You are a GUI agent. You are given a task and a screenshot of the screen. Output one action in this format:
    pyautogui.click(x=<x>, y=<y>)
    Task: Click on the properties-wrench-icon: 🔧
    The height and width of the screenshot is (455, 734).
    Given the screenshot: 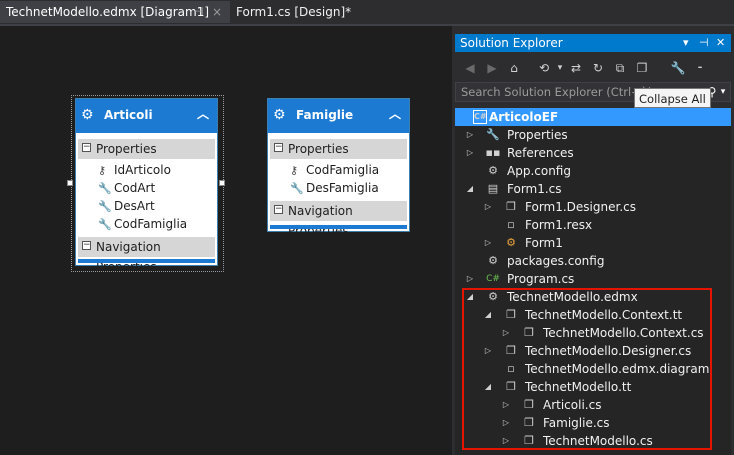 What is the action you would take?
    pyautogui.click(x=678, y=68)
    